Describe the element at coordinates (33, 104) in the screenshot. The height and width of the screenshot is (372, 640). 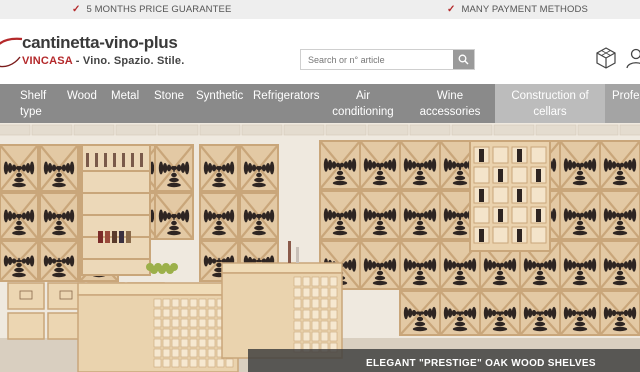
I see `nav-item-label: Shelf type` at that location.